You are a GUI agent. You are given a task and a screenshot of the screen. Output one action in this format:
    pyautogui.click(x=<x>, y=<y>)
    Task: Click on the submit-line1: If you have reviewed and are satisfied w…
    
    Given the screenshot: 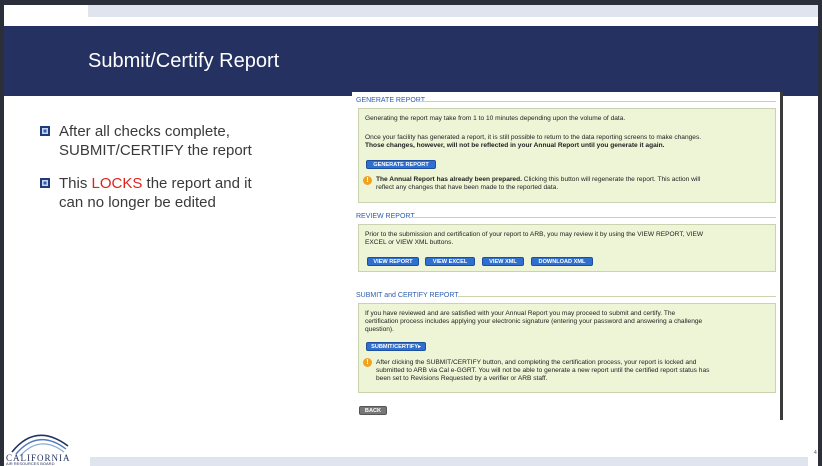 What is the action you would take?
    pyautogui.click(x=520, y=313)
    